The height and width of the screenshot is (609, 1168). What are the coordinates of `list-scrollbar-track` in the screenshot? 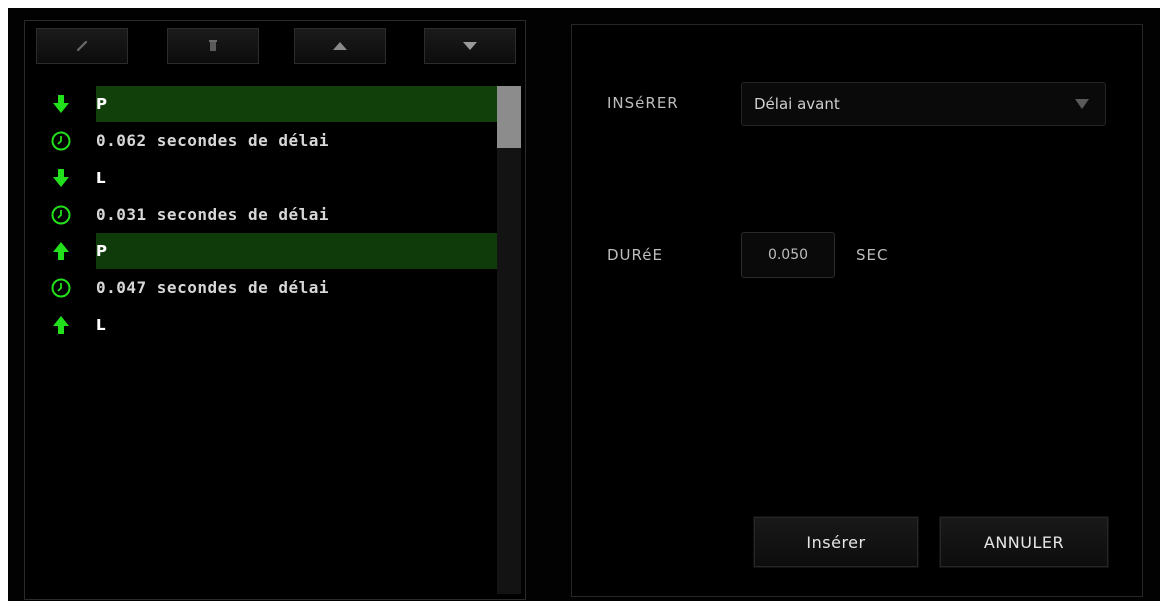 It's located at (509, 340).